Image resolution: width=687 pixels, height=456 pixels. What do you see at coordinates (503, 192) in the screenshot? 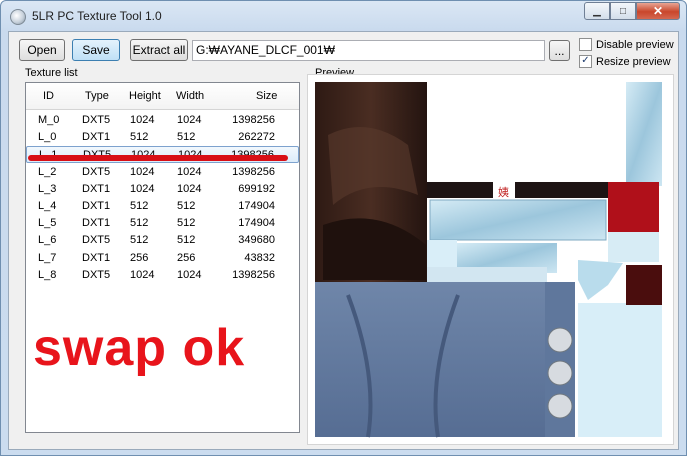
I see `preview-glyph: 姨` at bounding box center [503, 192].